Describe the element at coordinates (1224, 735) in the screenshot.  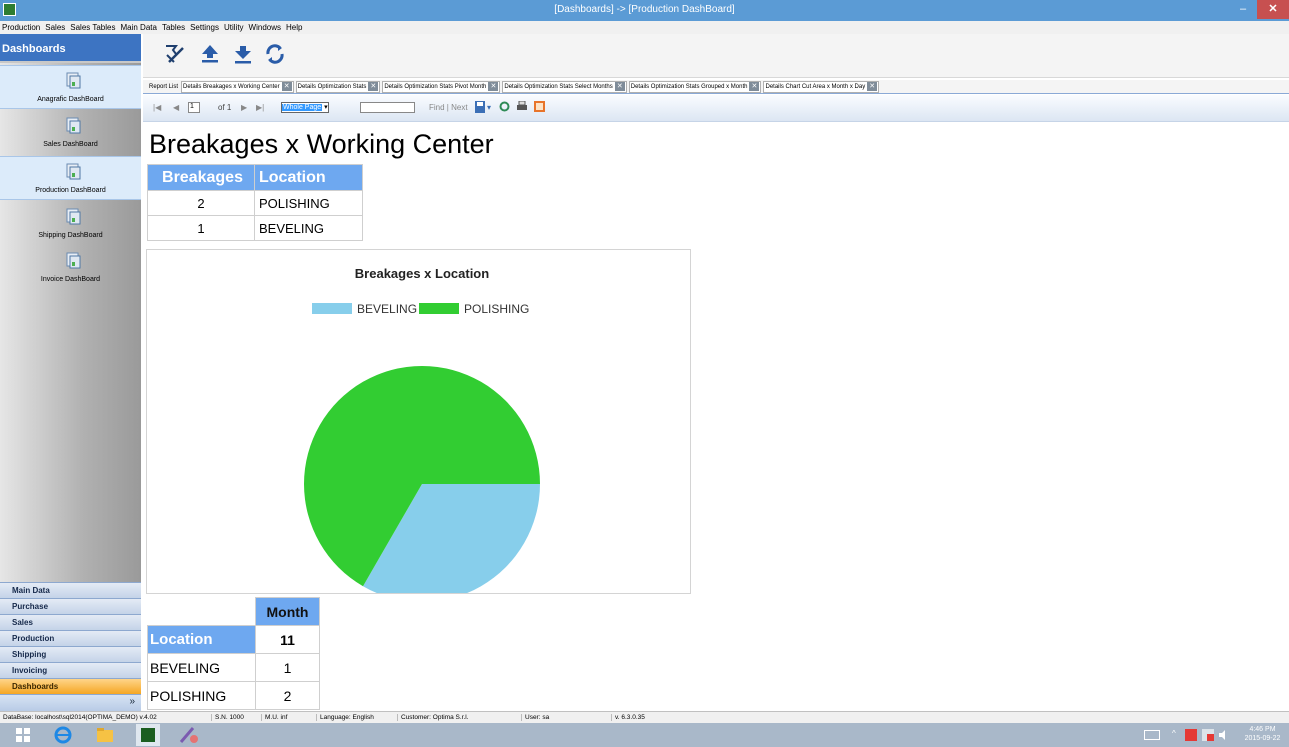
I see `volume-icon` at that location.